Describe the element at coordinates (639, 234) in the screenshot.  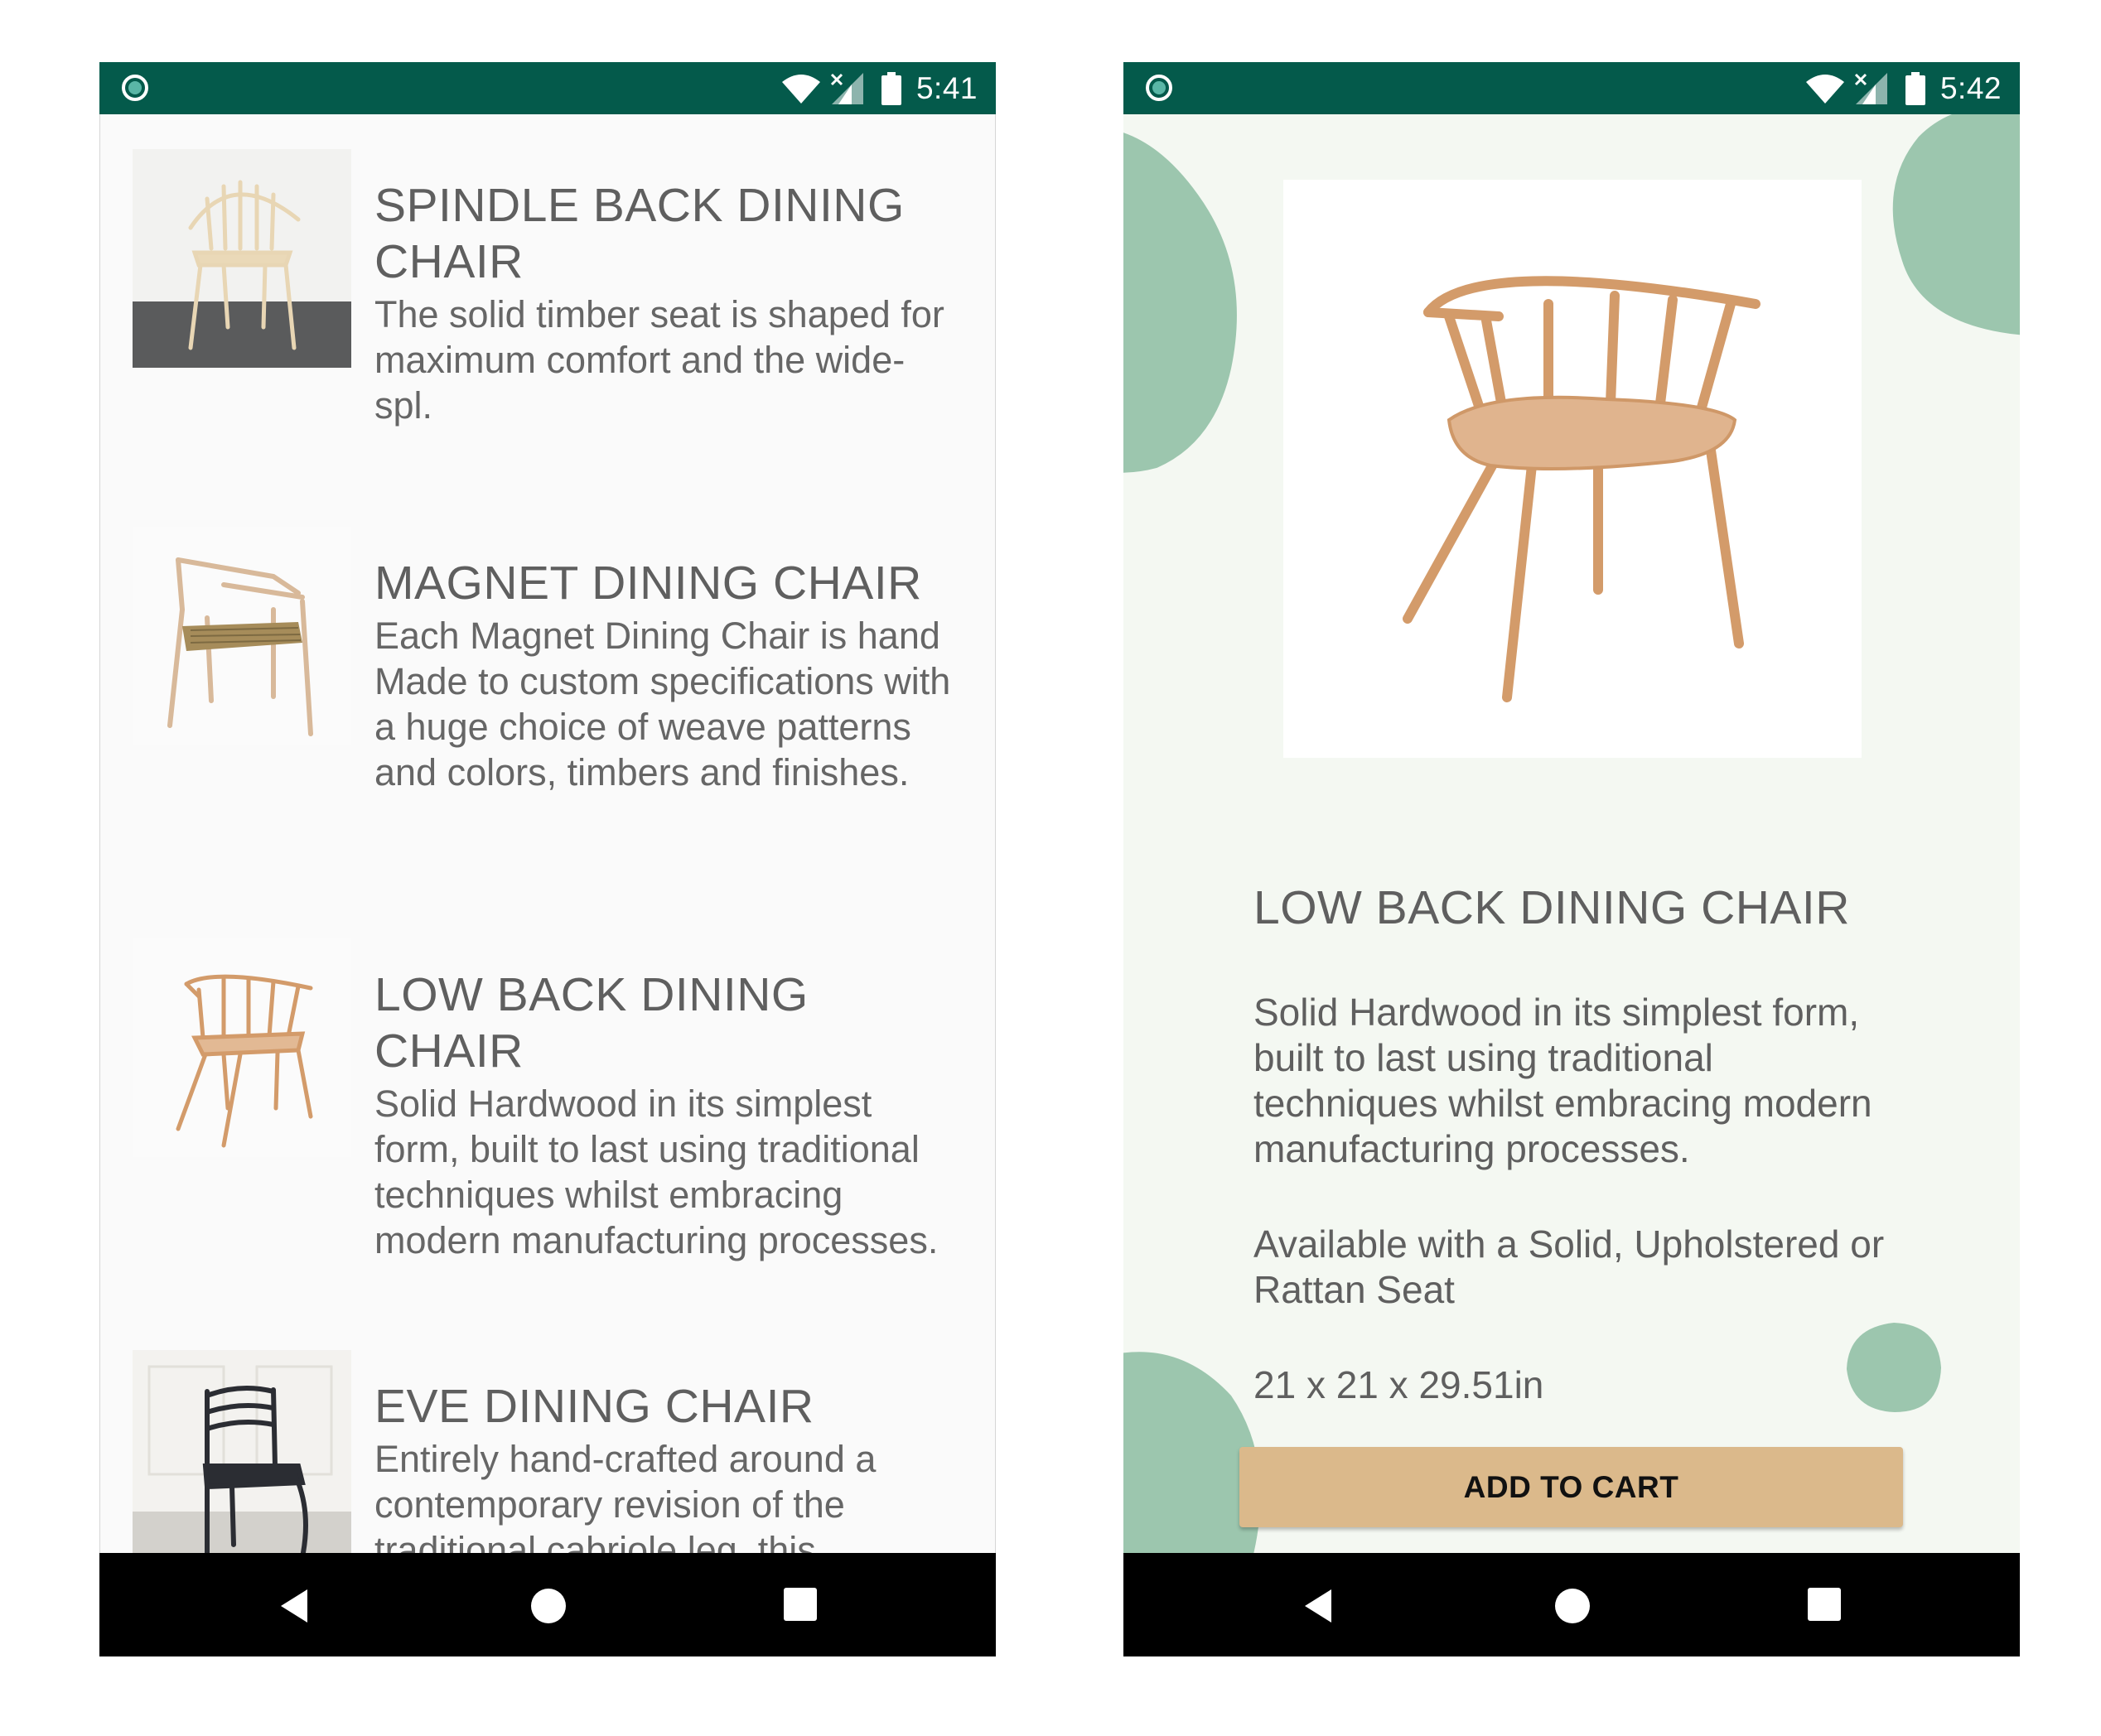
I see `product-title: SPINDLE BACK DINING CHAIR` at that location.